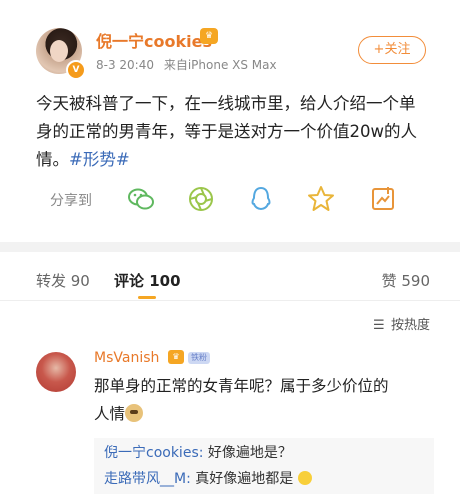 This screenshot has height=496, width=460. I want to click on tab-repost: 转发 90, so click(63, 280).